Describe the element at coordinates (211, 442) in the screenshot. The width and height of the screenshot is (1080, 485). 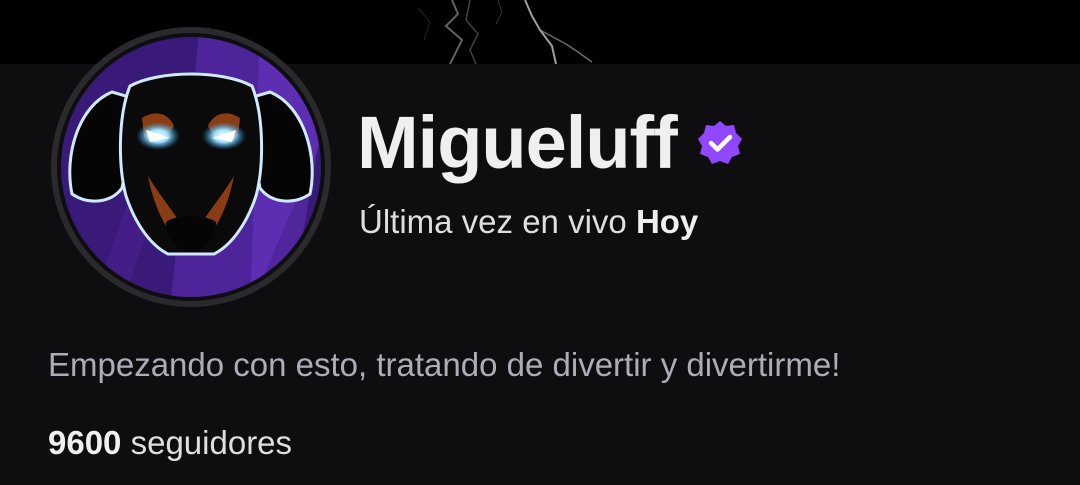
I see `followers-label: seguidores` at that location.